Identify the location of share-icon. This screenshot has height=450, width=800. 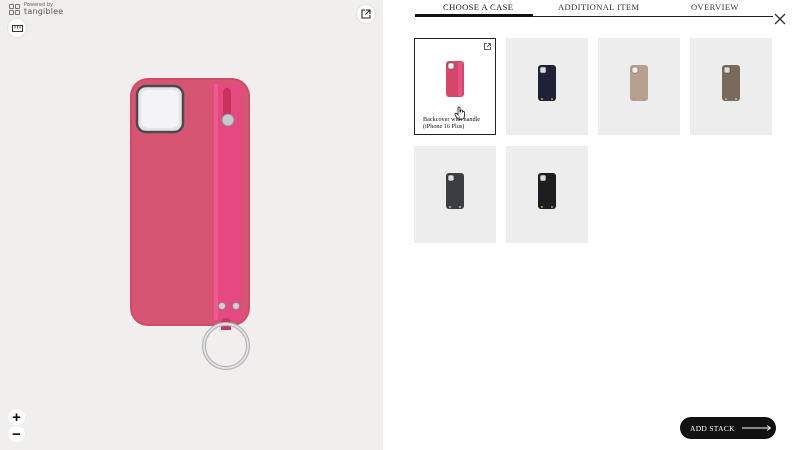
(366, 14).